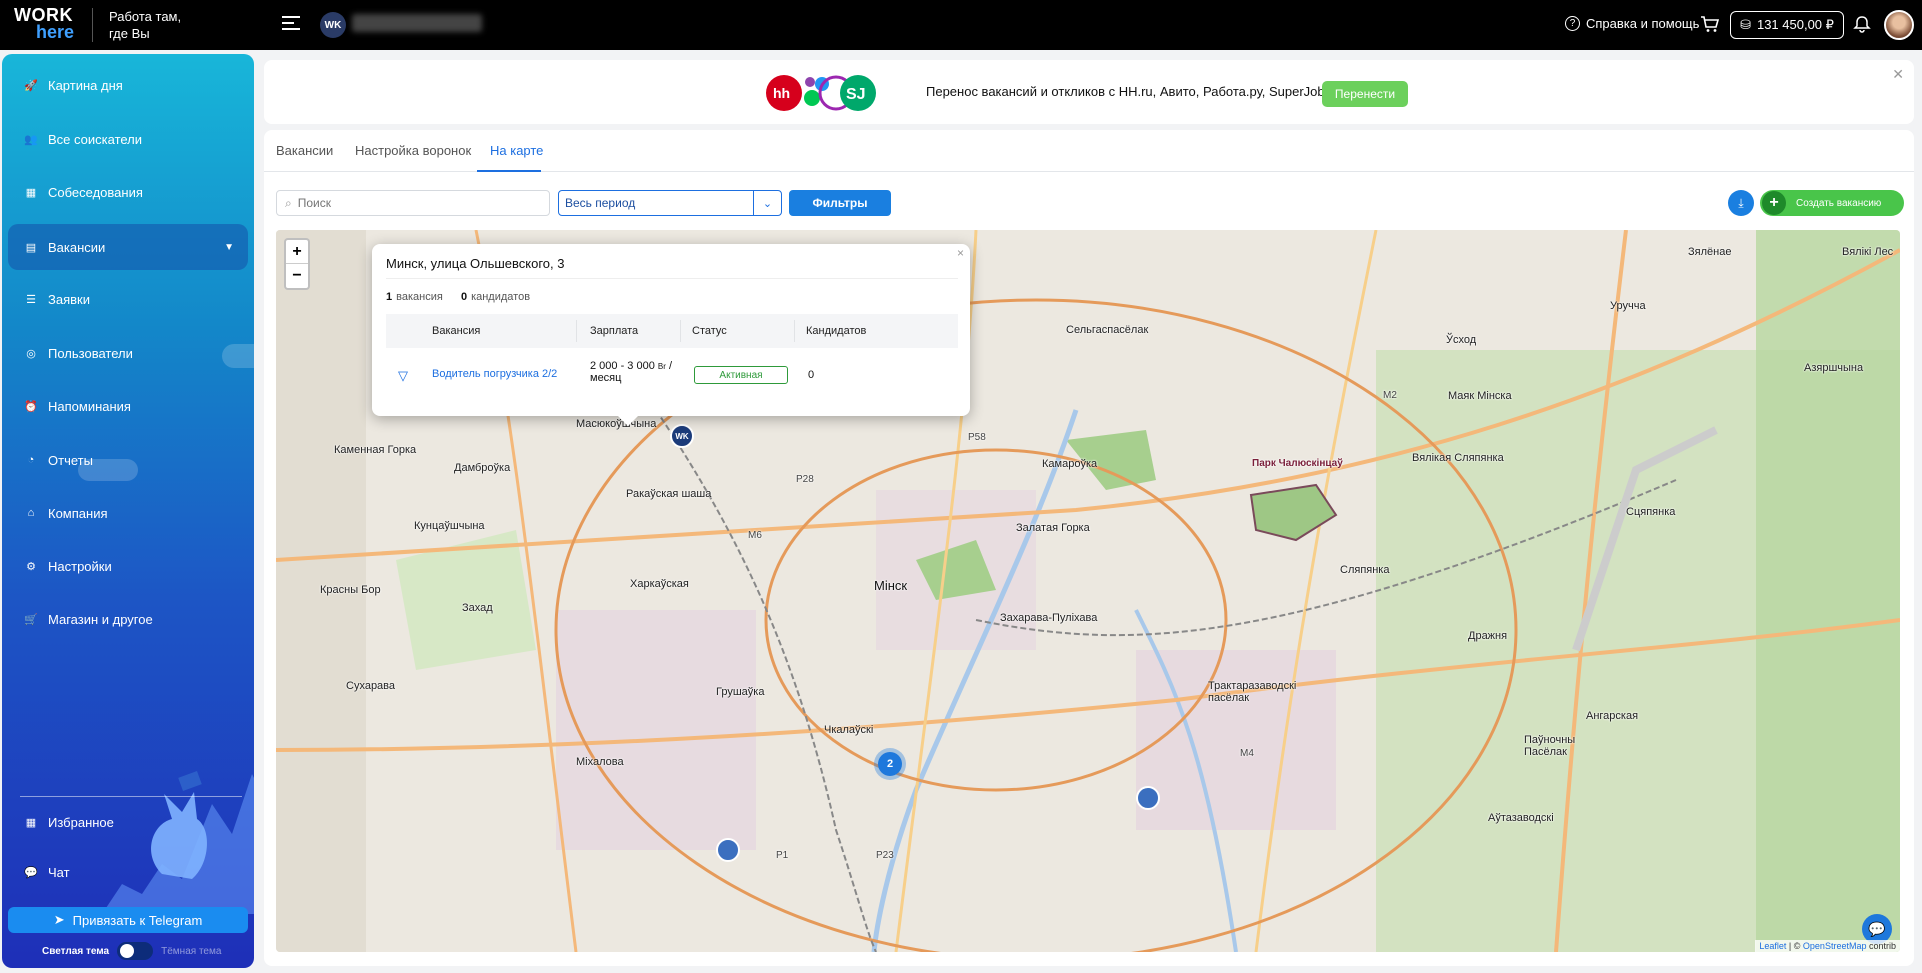 Image resolution: width=1922 pixels, height=973 pixels. What do you see at coordinates (960, 253) in the screenshot?
I see `close-icon: ×` at bounding box center [960, 253].